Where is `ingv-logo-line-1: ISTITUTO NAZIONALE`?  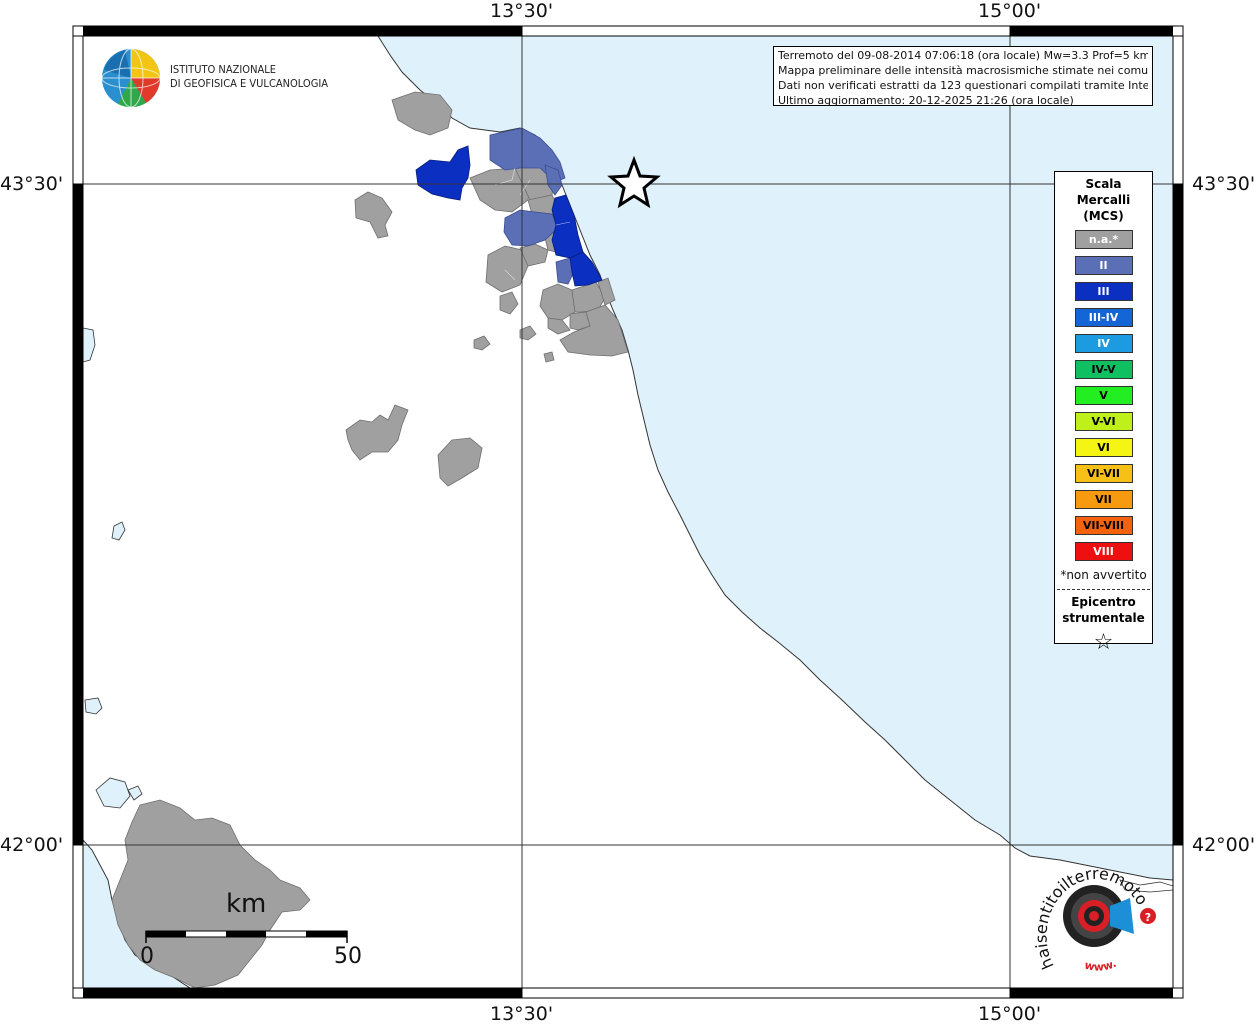 ingv-logo-line-1: ISTITUTO NAZIONALE is located at coordinates (223, 69).